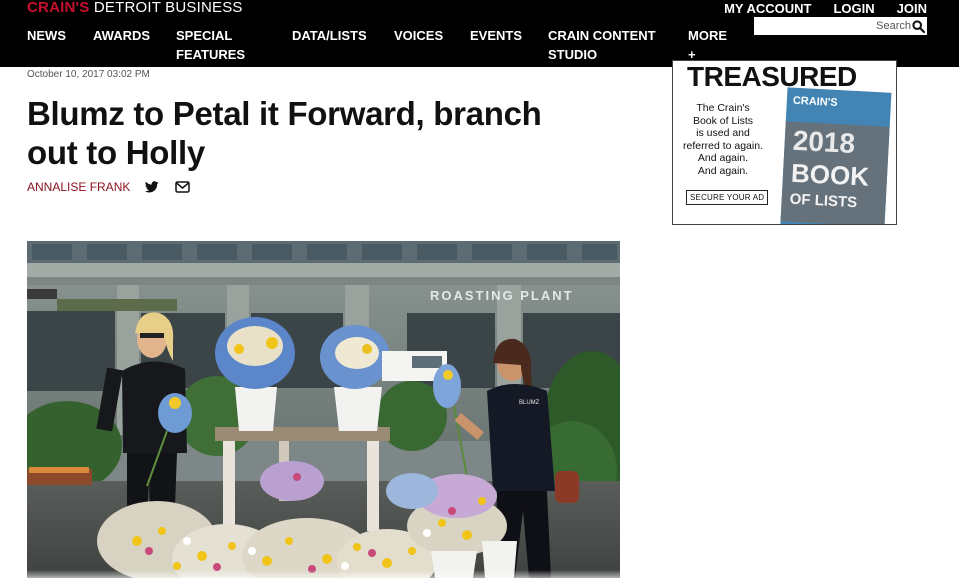 The image size is (959, 578). What do you see at coordinates (121, 35) in the screenshot?
I see `nav-awards: AWARDS` at bounding box center [121, 35].